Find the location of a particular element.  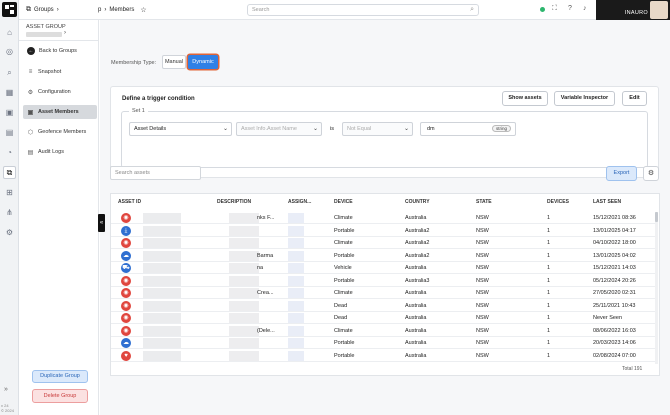

sidebar-item-asset-members: ▣ Asset Members is located at coordinates (60, 112).